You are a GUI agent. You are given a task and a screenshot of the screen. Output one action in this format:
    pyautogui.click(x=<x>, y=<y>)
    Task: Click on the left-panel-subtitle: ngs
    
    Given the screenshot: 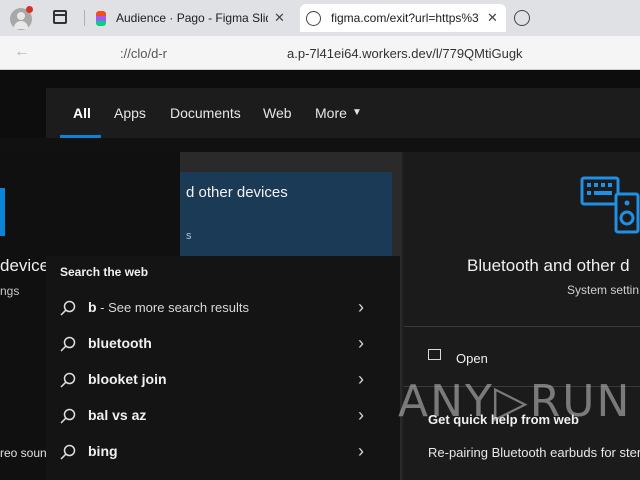 What is the action you would take?
    pyautogui.click(x=10, y=291)
    